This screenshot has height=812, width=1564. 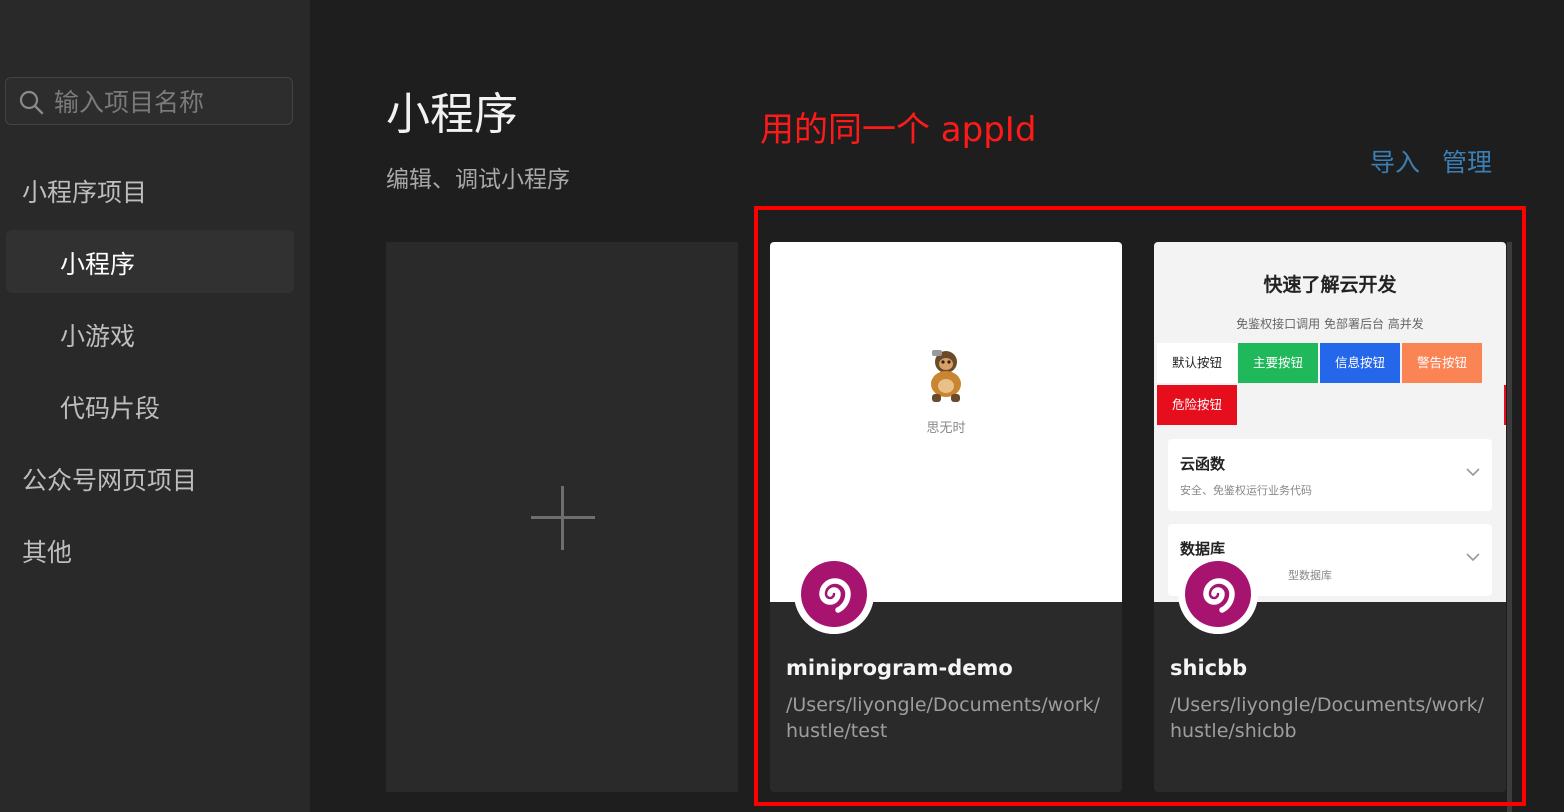 What do you see at coordinates (97, 263) in the screenshot?
I see `nav-item-miniprogram: 小程序` at bounding box center [97, 263].